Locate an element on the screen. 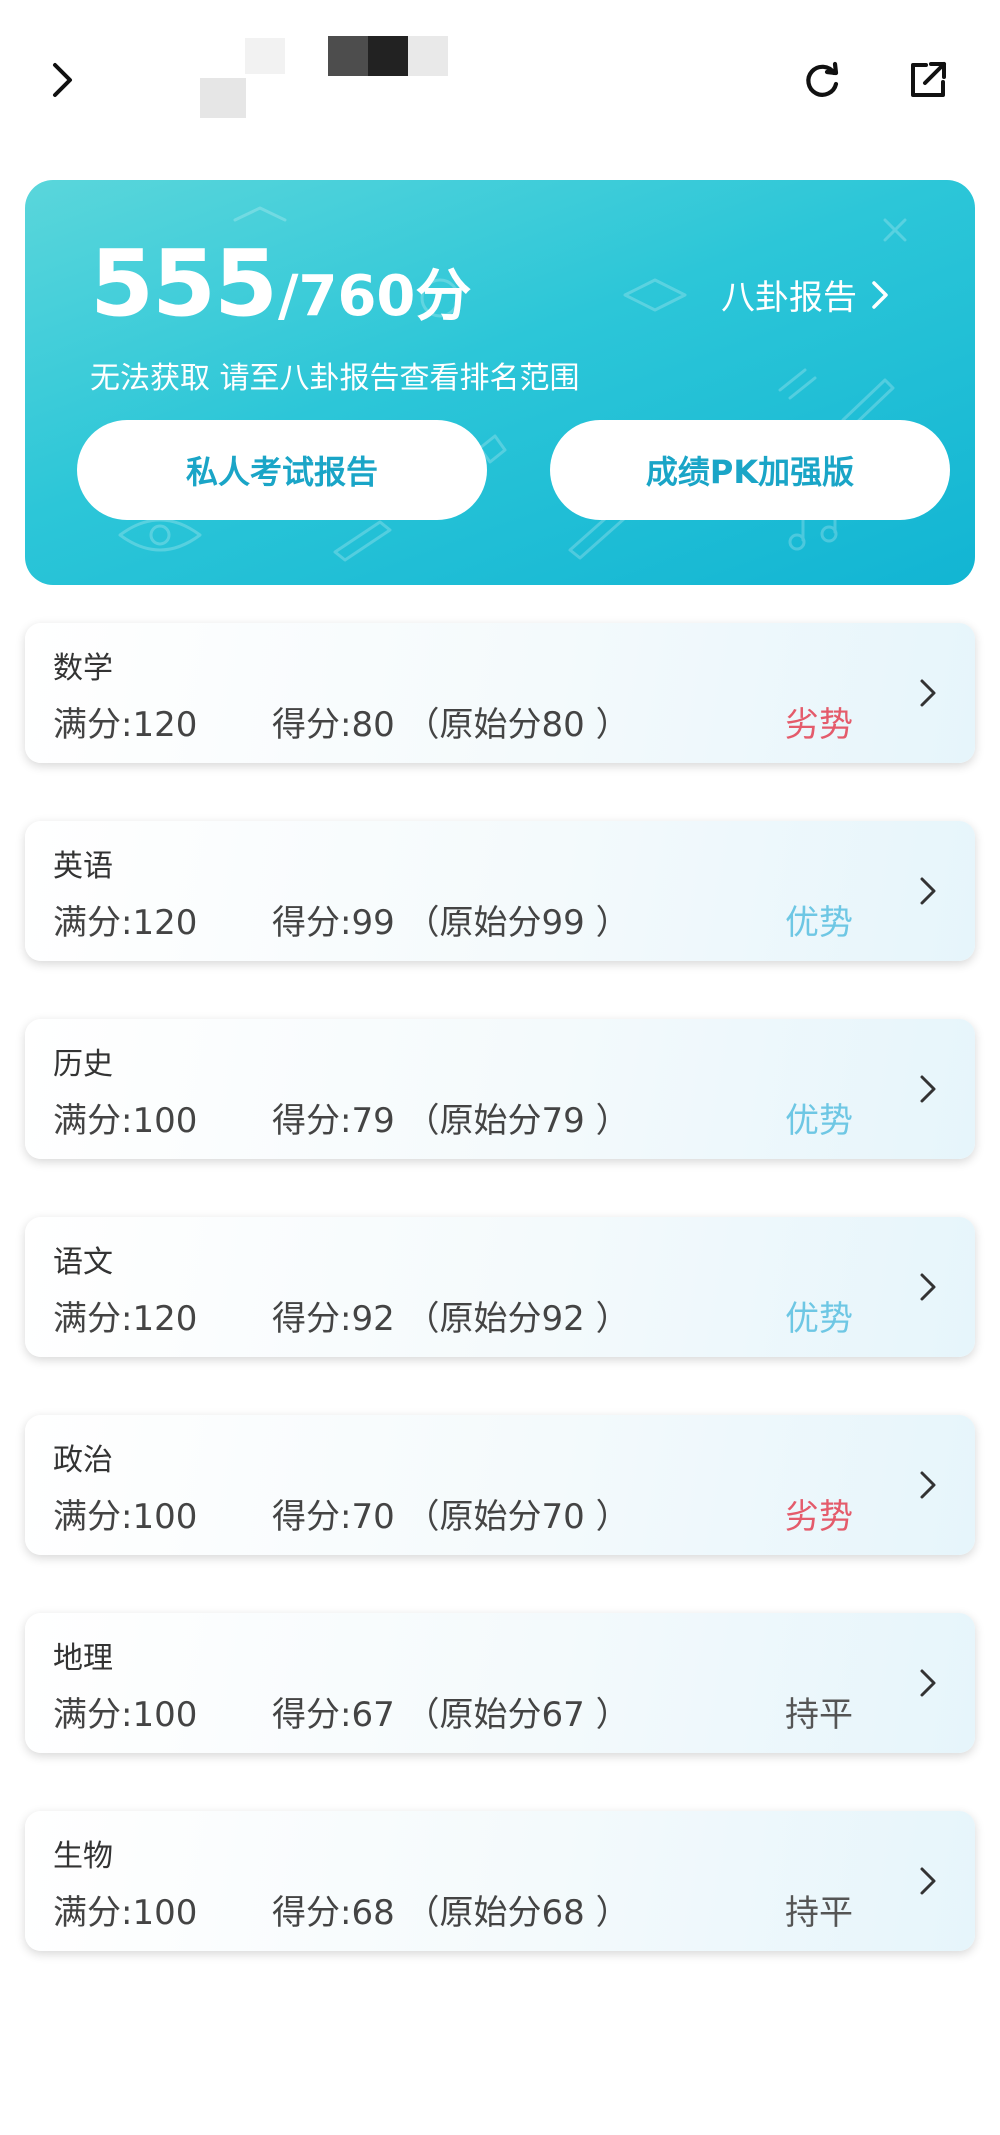 Image resolution: width=1000 pixels, height=2135 pixels. subject-card: 数学满分:120 得分:80 （原始分80 ） 劣势 is located at coordinates (500, 693).